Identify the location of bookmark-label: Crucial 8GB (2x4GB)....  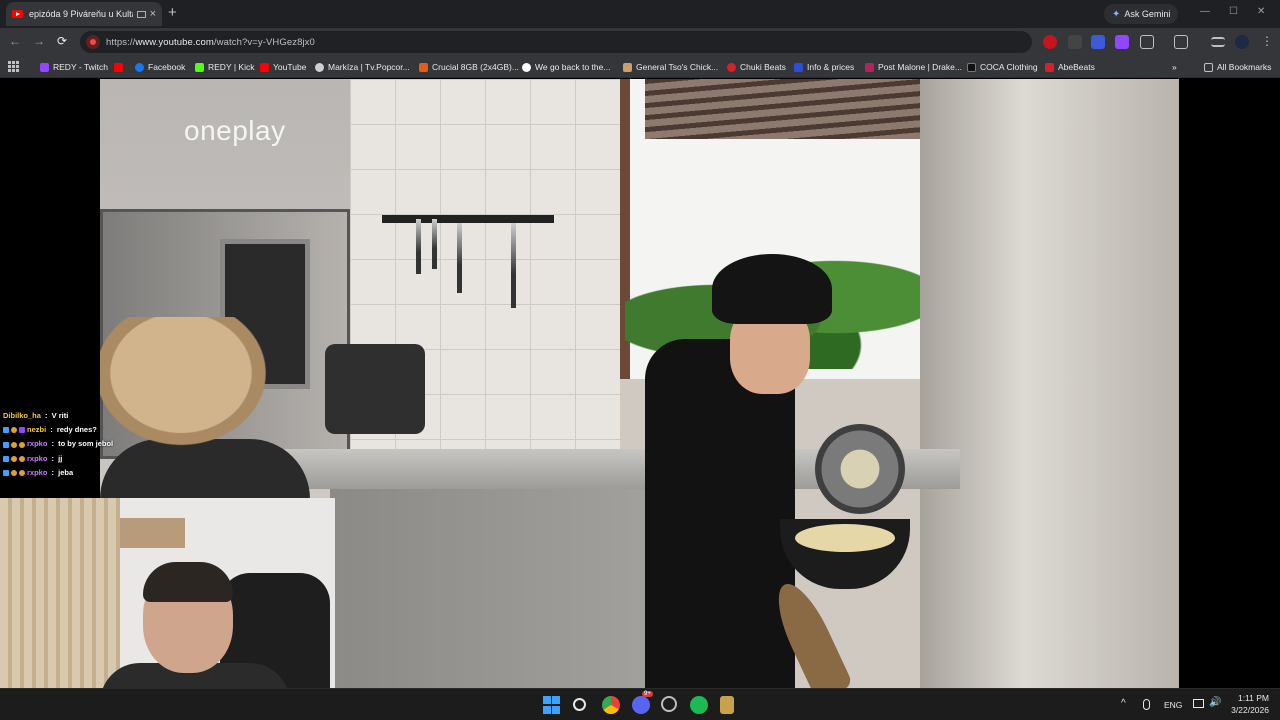
(475, 67).